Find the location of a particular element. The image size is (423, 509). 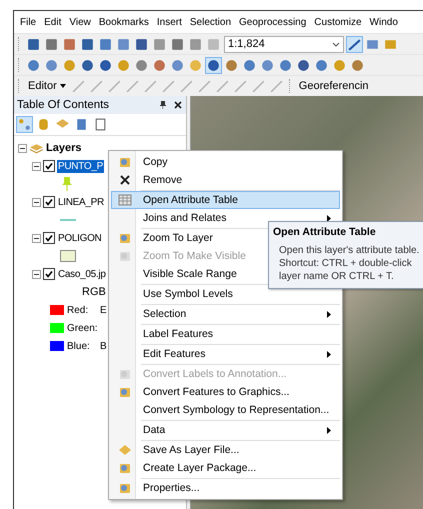

chevron-down-icon is located at coordinates (336, 44).